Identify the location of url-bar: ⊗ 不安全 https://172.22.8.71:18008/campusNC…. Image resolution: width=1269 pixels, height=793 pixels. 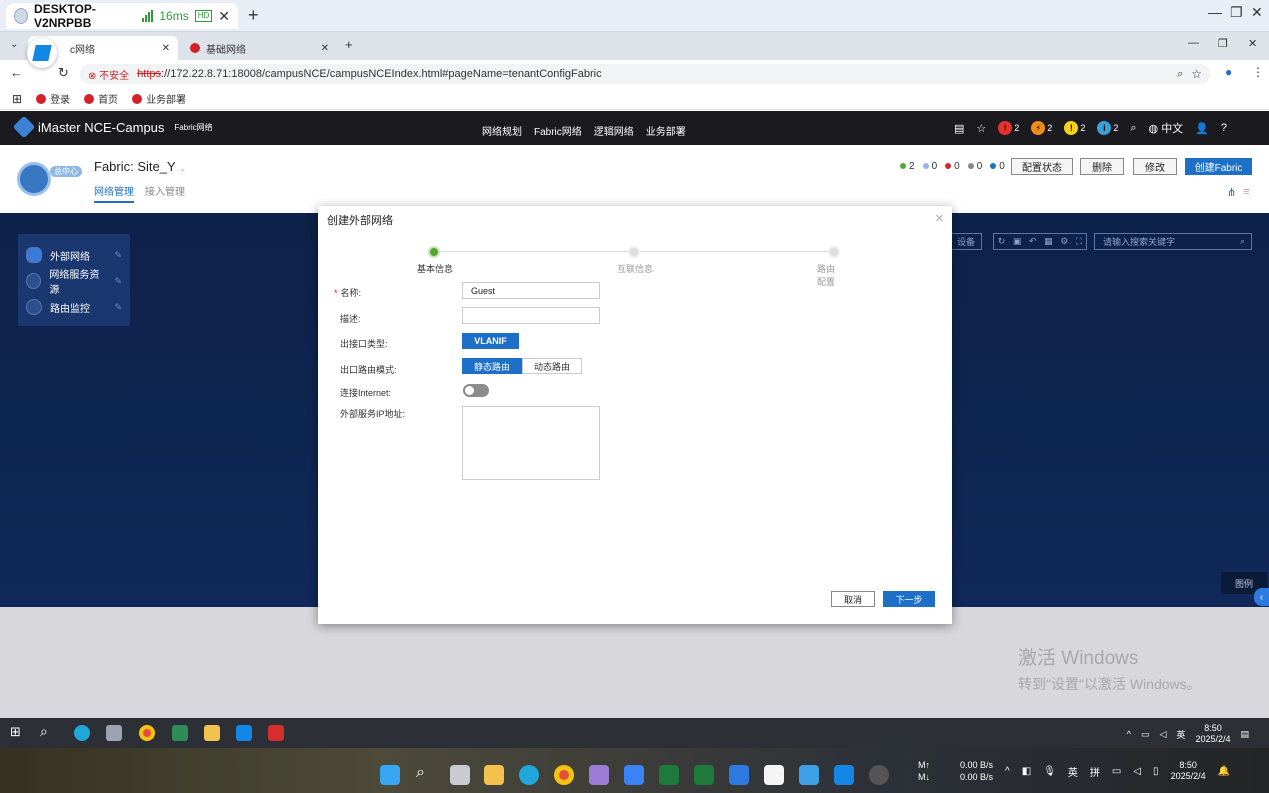
(645, 74).